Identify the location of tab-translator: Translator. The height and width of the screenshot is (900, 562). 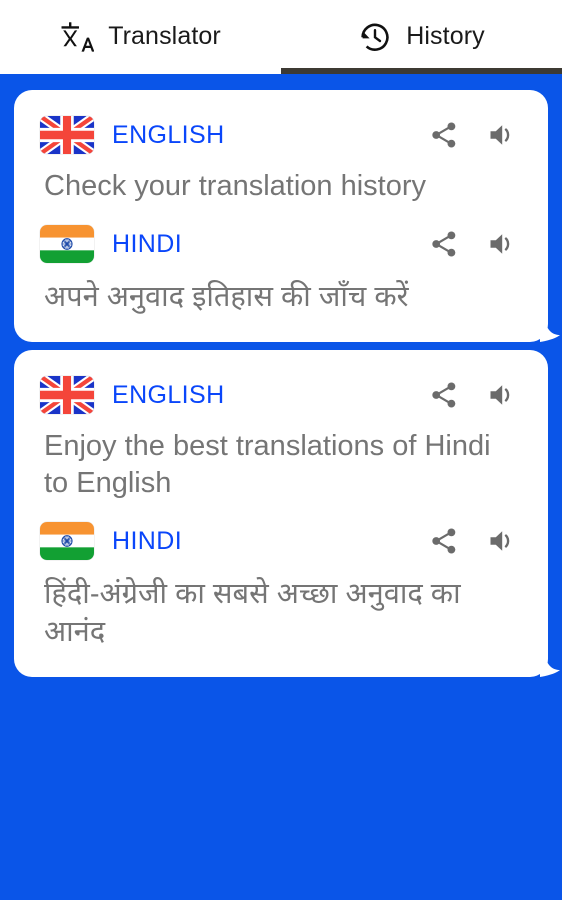
(140, 37).